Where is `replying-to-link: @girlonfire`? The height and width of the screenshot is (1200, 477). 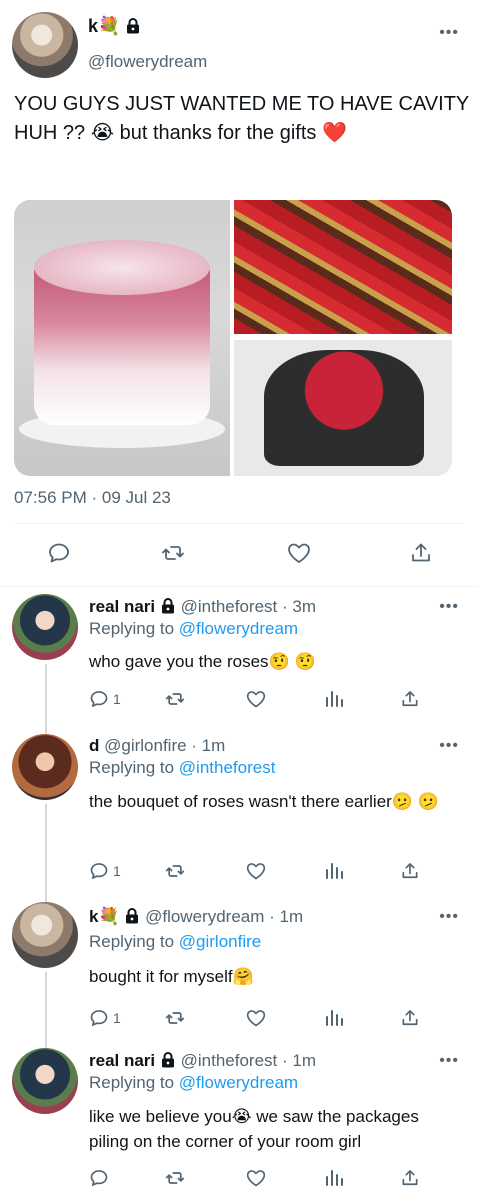
replying-to-link: @girlonfire is located at coordinates (220, 941).